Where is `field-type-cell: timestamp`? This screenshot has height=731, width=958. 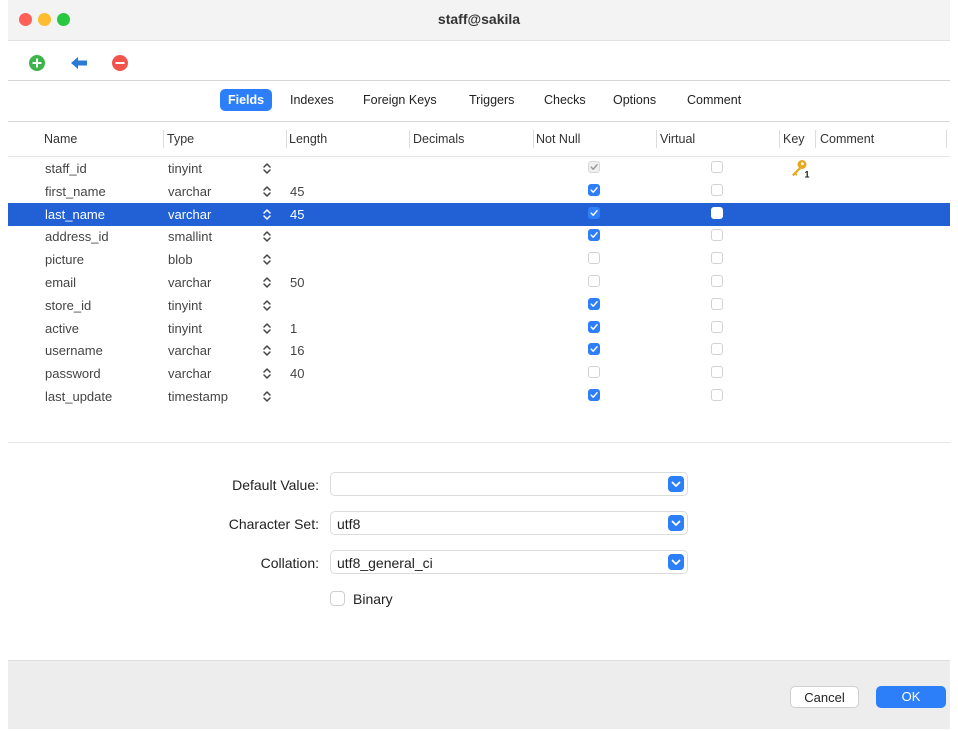
field-type-cell: timestamp is located at coordinates (198, 396).